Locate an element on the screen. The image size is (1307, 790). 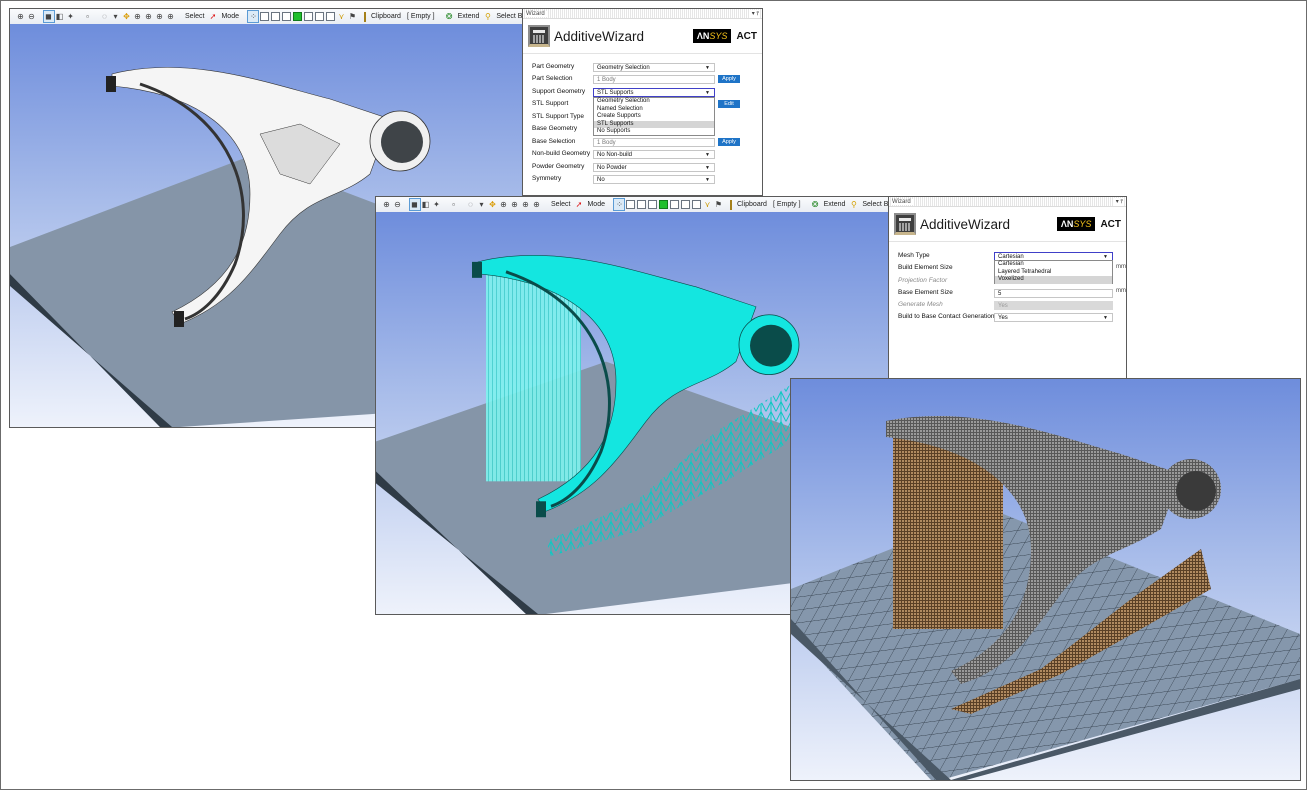
dropdown-option: Cartesian is located at coordinates (1053, 265).